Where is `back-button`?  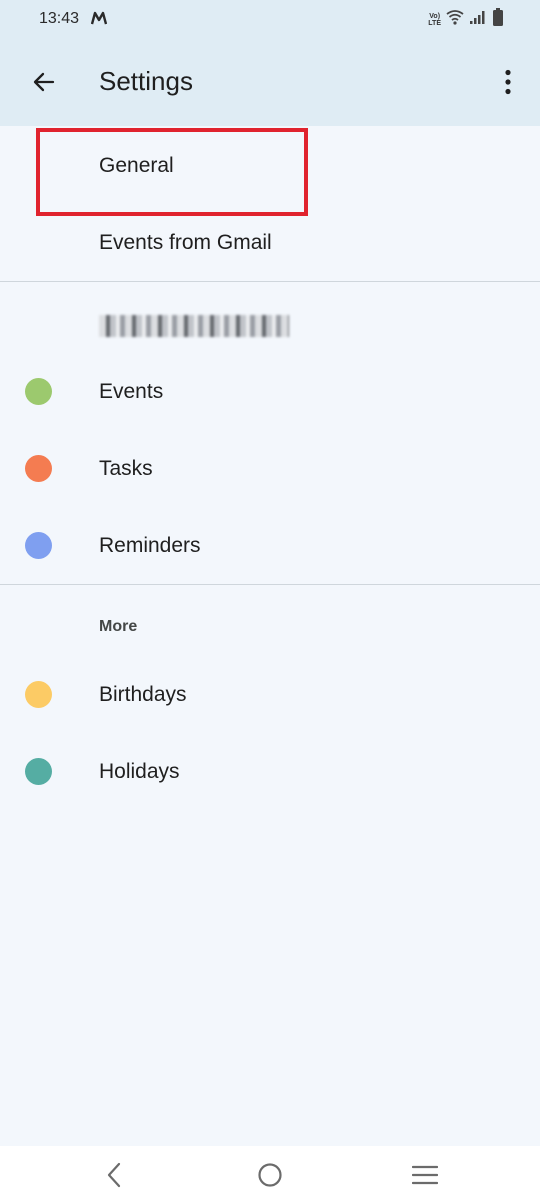 back-button is located at coordinates (44, 82).